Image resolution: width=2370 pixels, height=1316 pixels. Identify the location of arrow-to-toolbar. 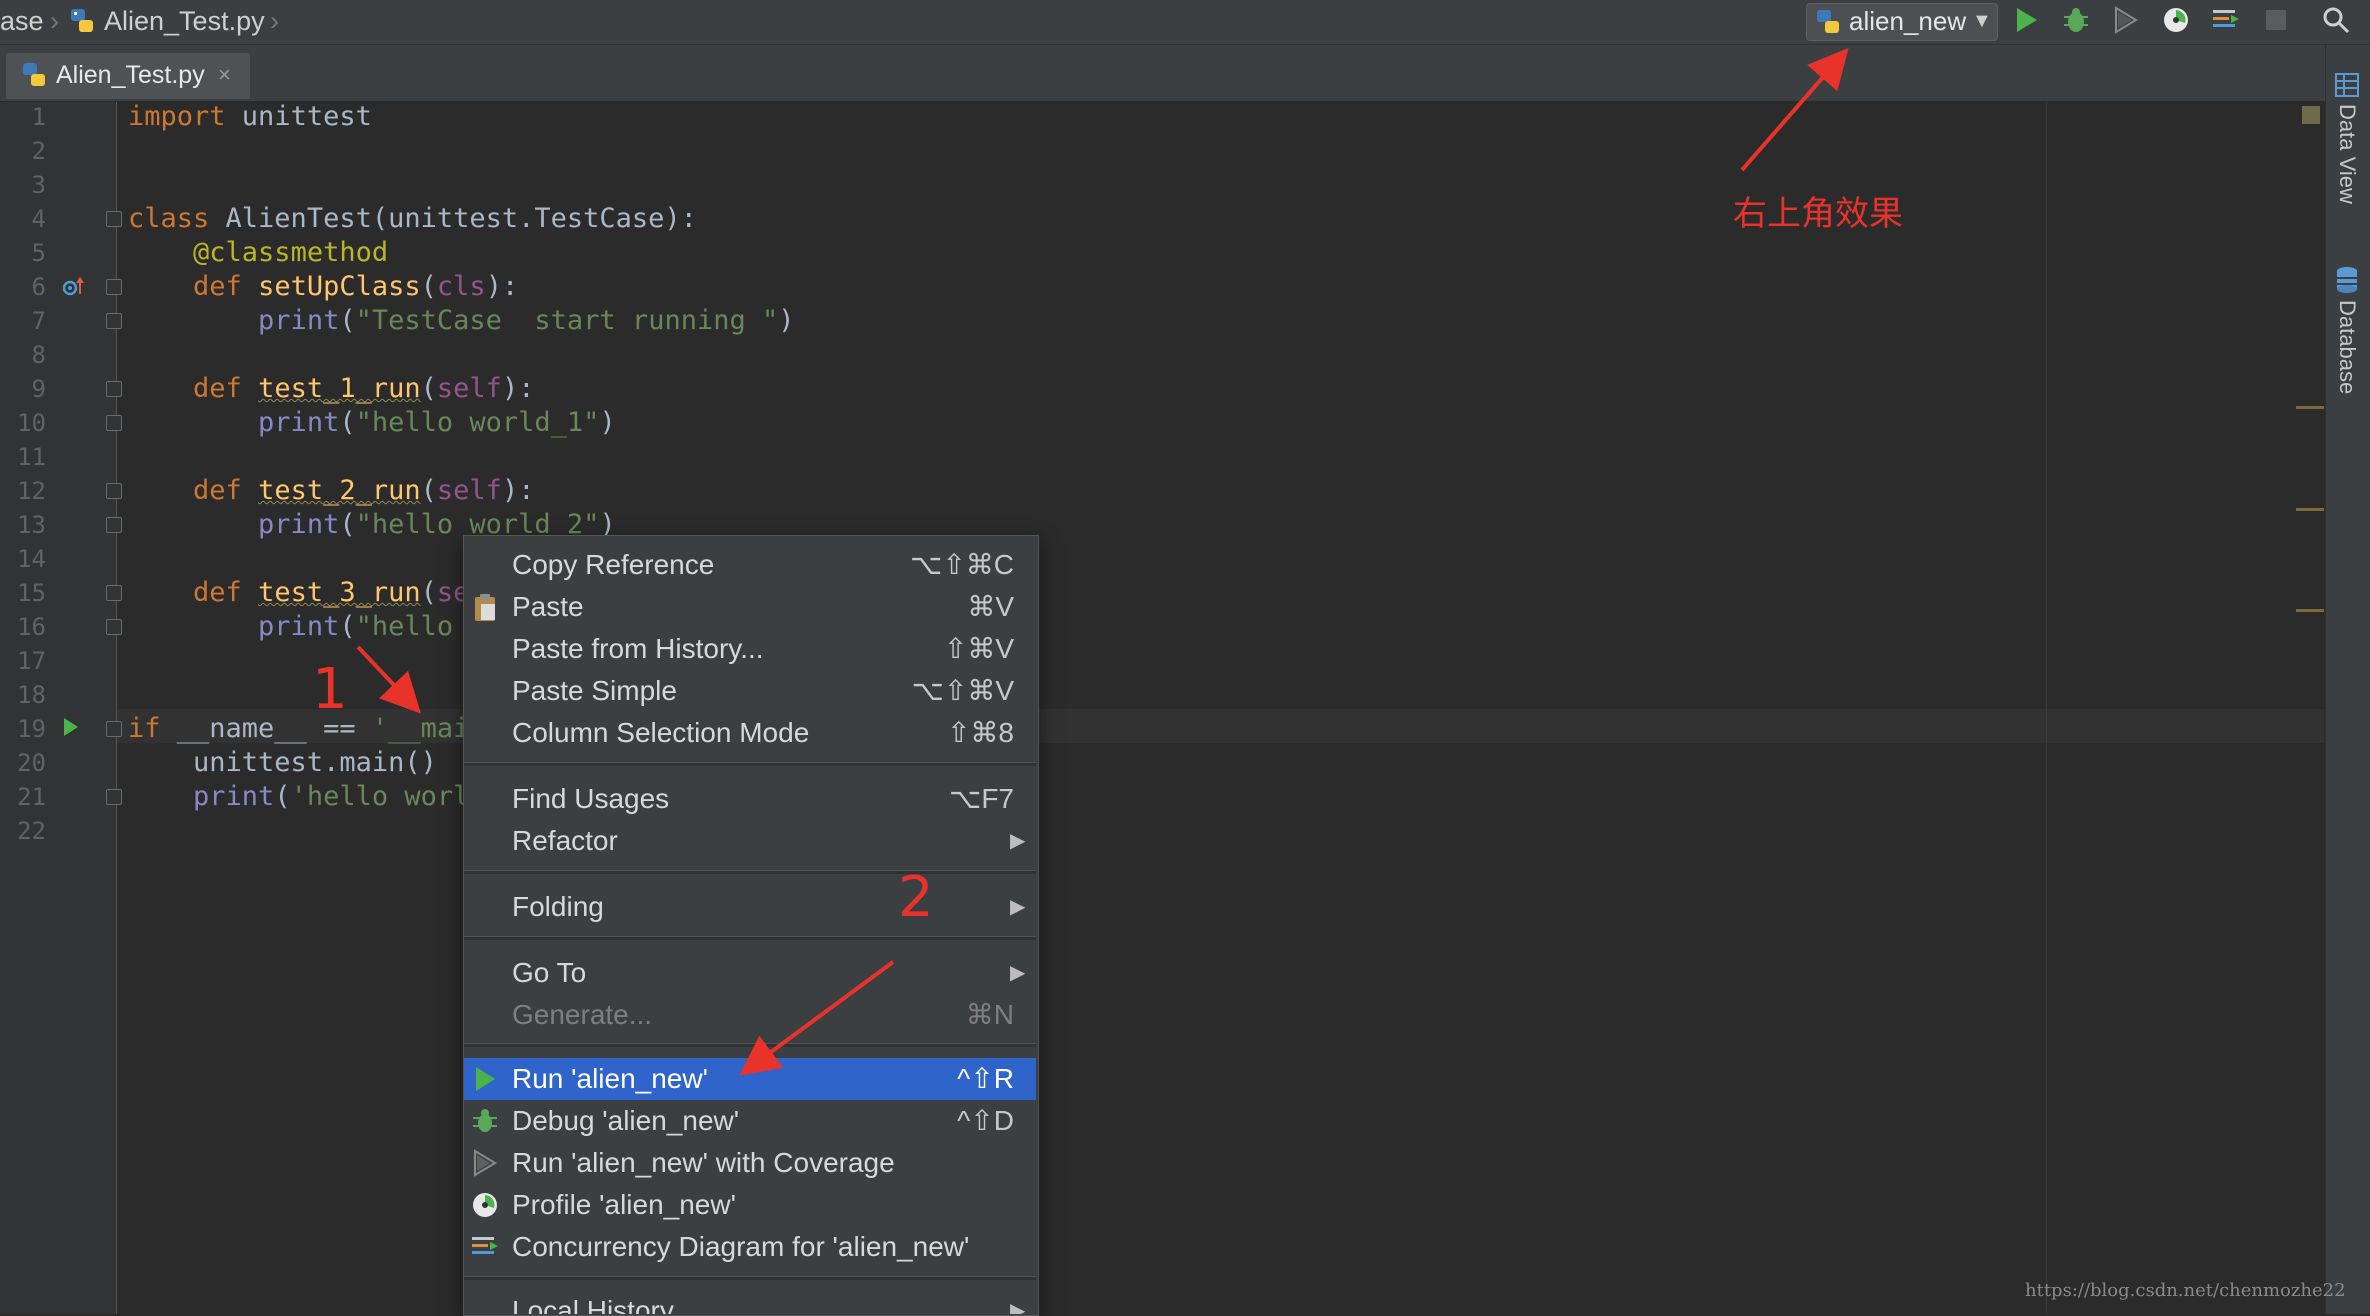
(1794, 109).